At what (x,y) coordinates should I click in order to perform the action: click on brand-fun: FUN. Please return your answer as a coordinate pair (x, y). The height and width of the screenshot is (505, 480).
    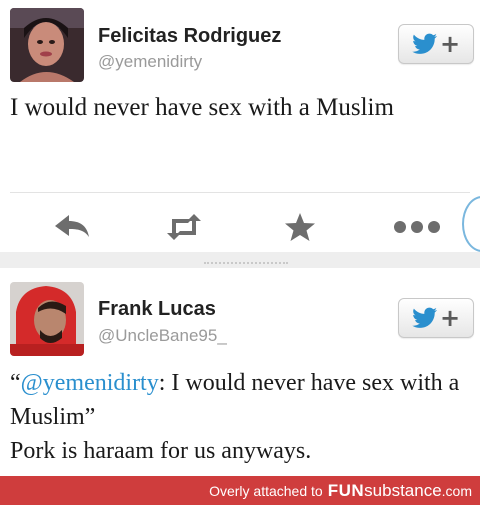
    Looking at the image, I should click on (346, 490).